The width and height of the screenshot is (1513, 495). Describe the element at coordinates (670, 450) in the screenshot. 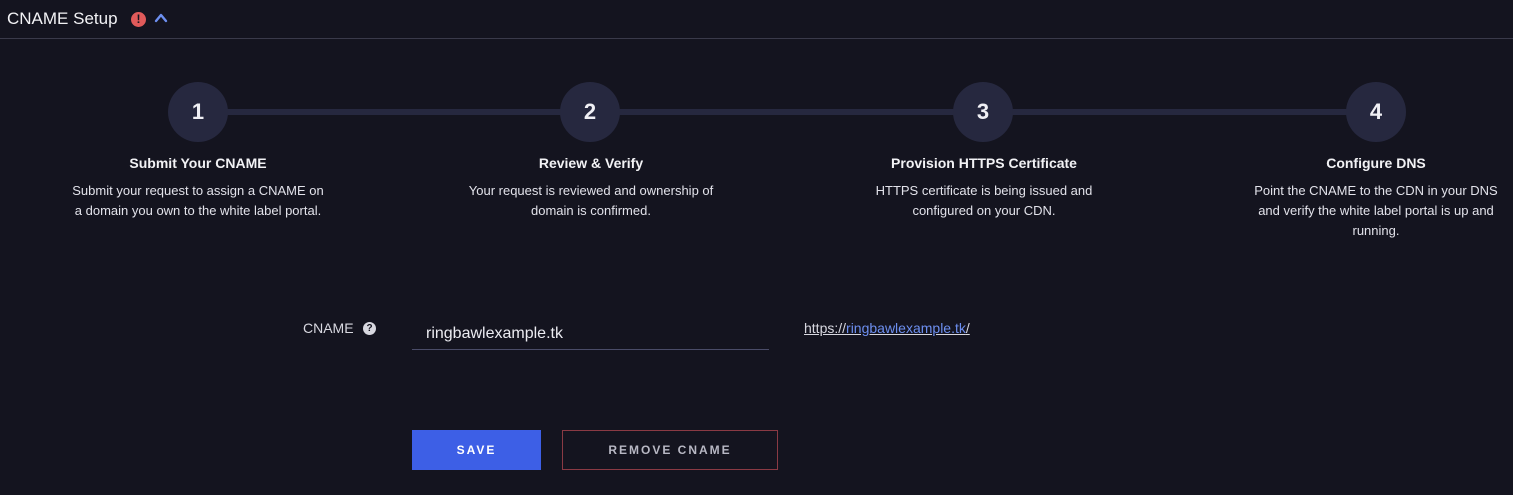

I see `remove-cname-button: REMOVE CNAME` at that location.